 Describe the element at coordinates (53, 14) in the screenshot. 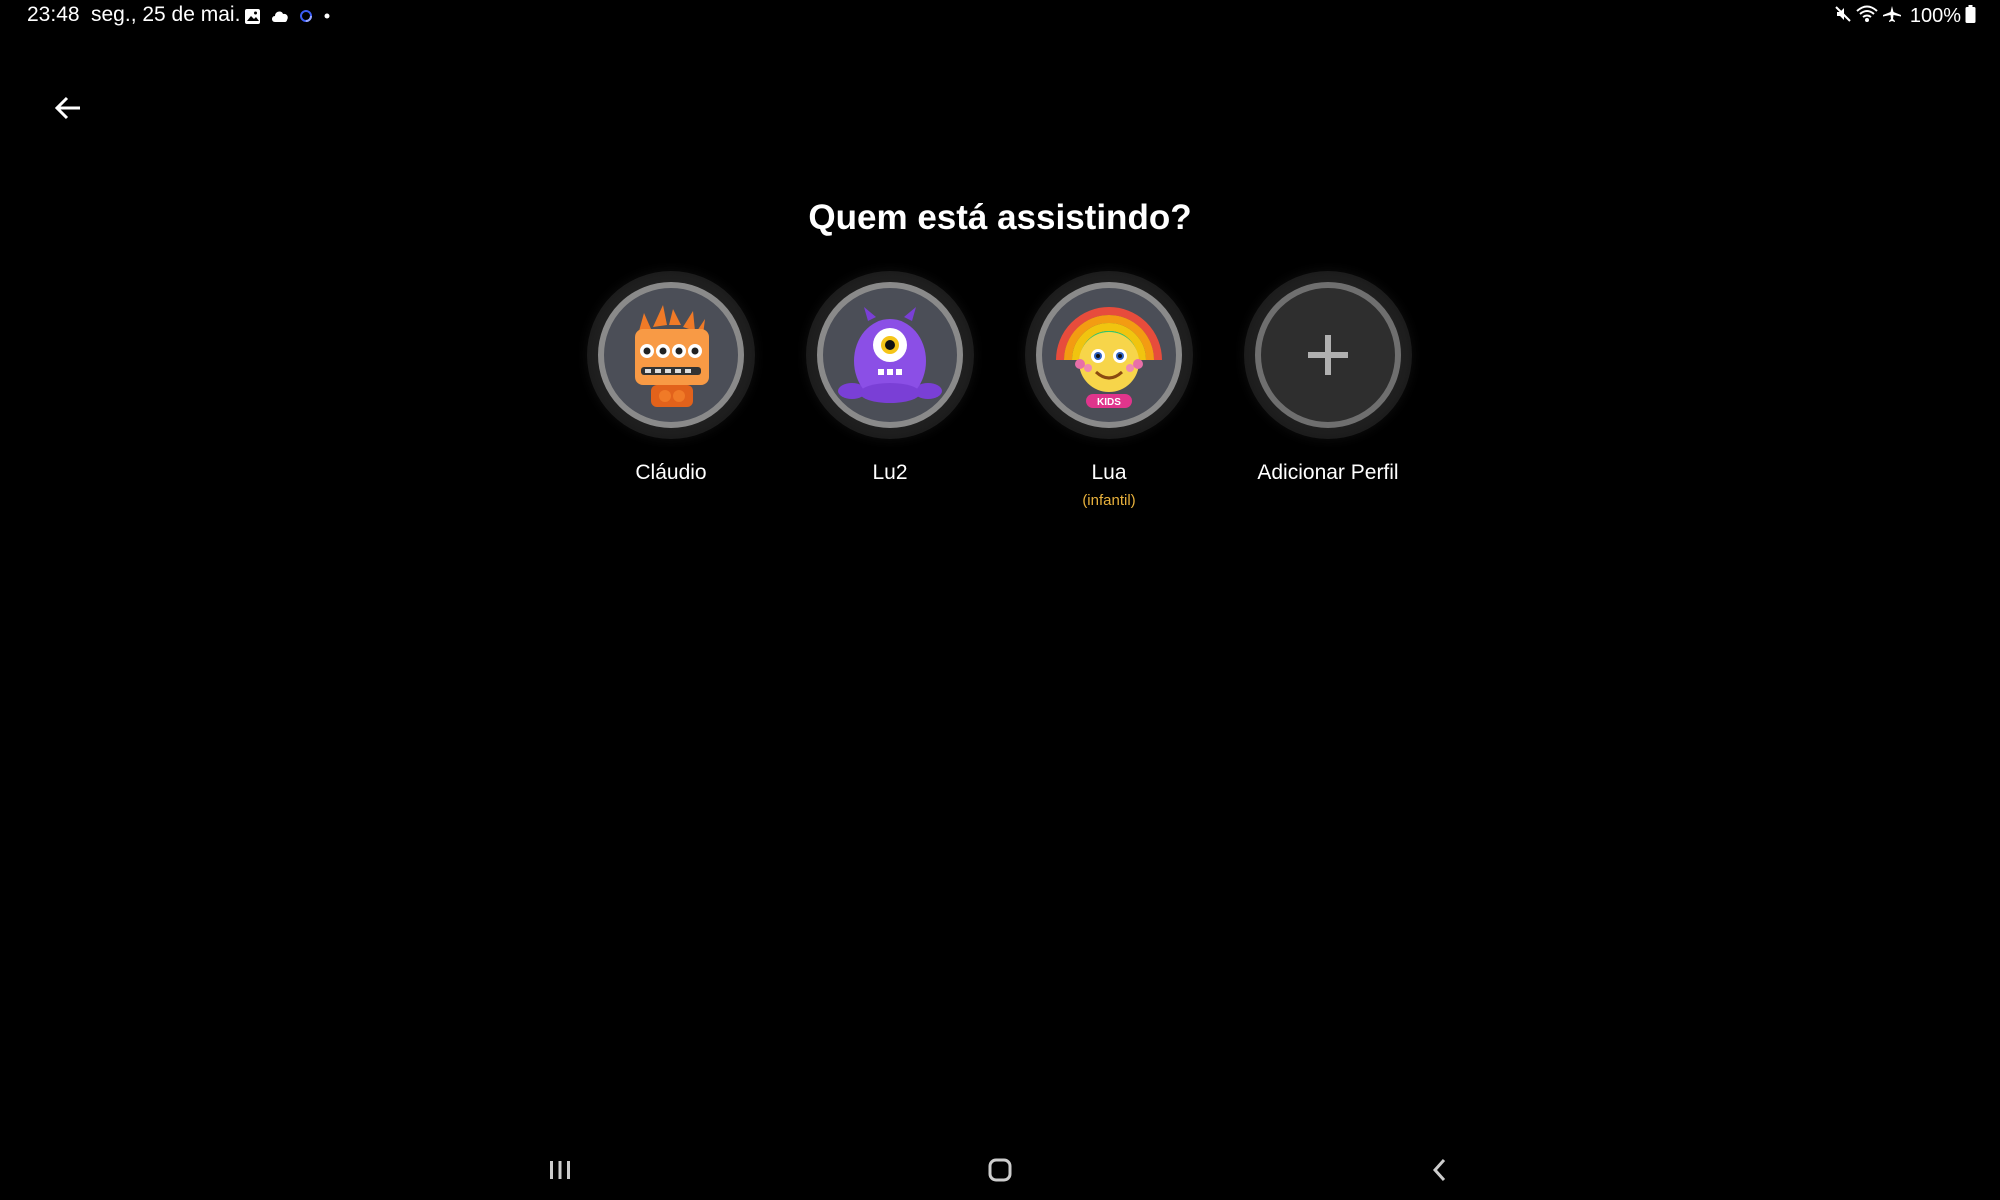

I see `status-time: 23:48` at that location.